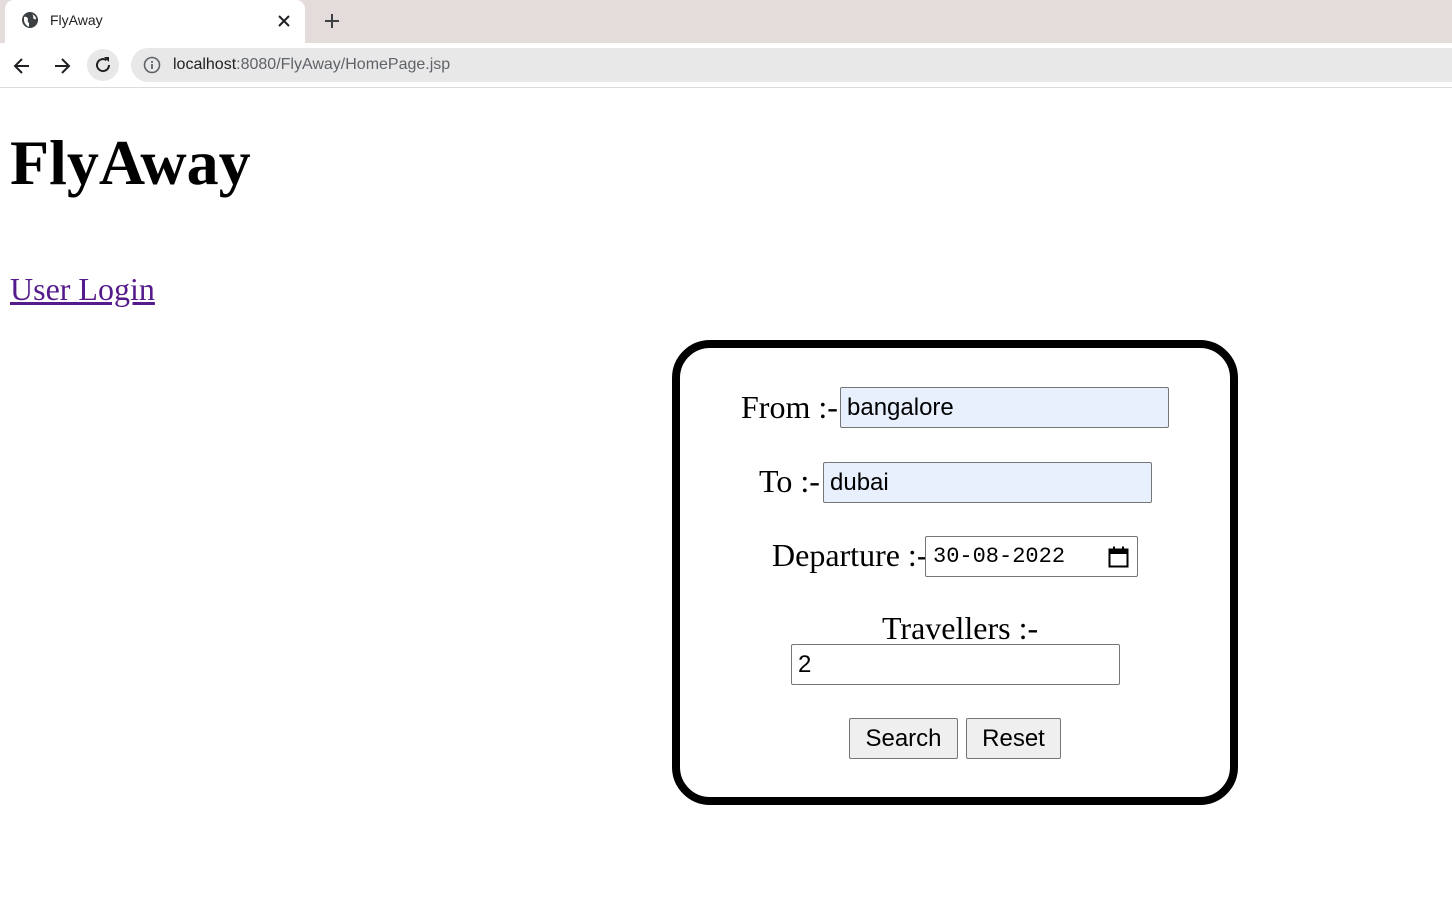 This screenshot has width=1452, height=897. Describe the element at coordinates (76, 20) in the screenshot. I see `tab-title: FlyAway` at that location.